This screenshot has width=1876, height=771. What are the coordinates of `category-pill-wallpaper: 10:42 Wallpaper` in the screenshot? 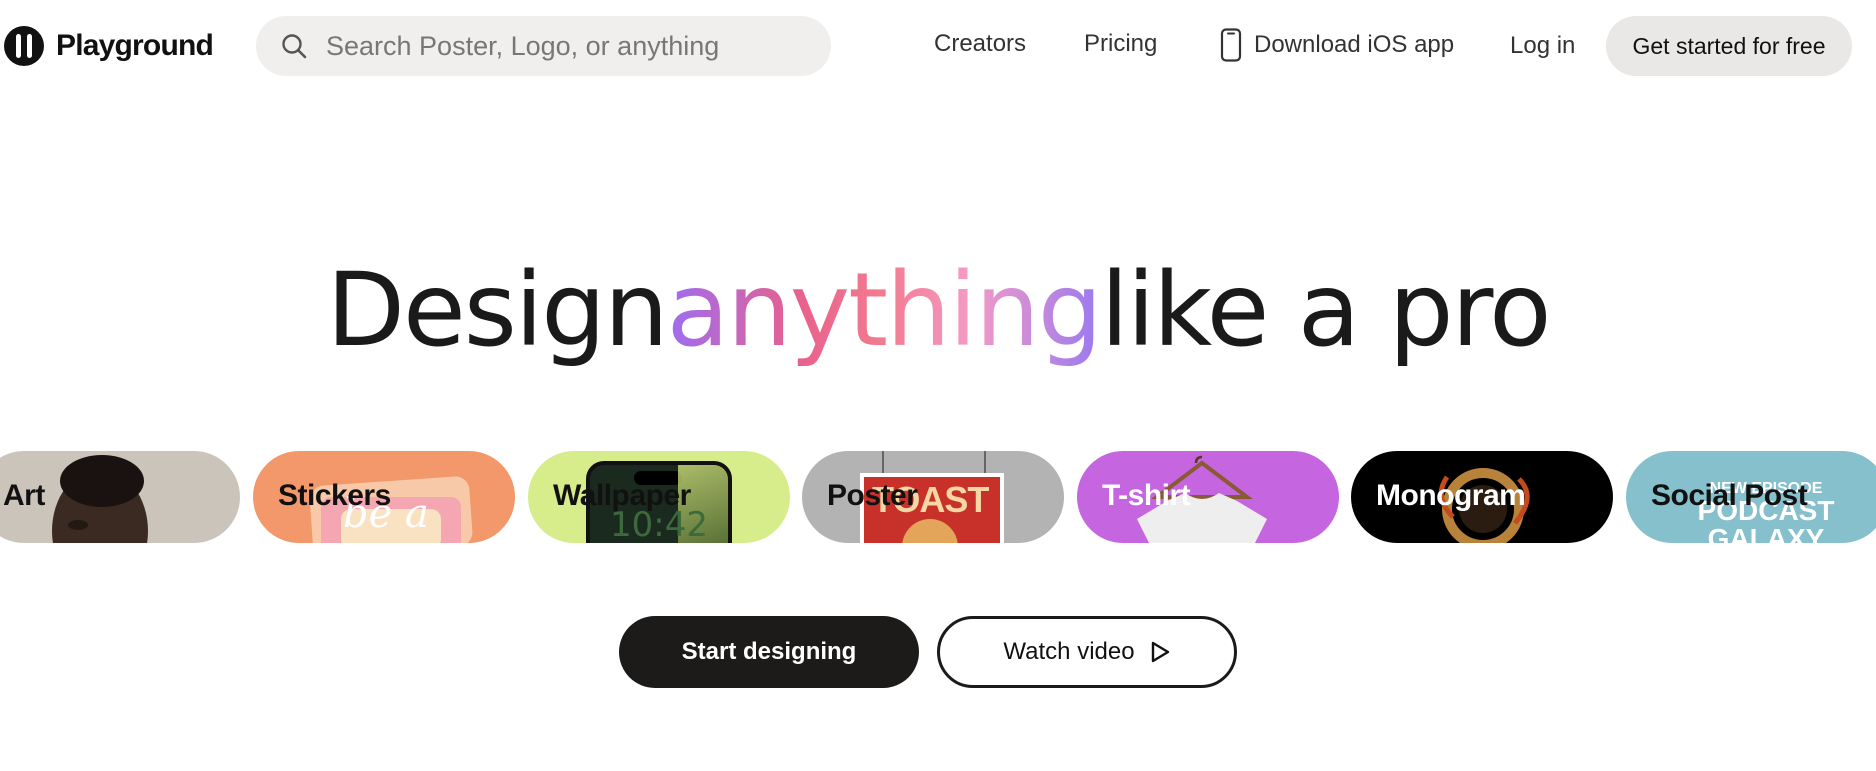 It's located at (659, 497).